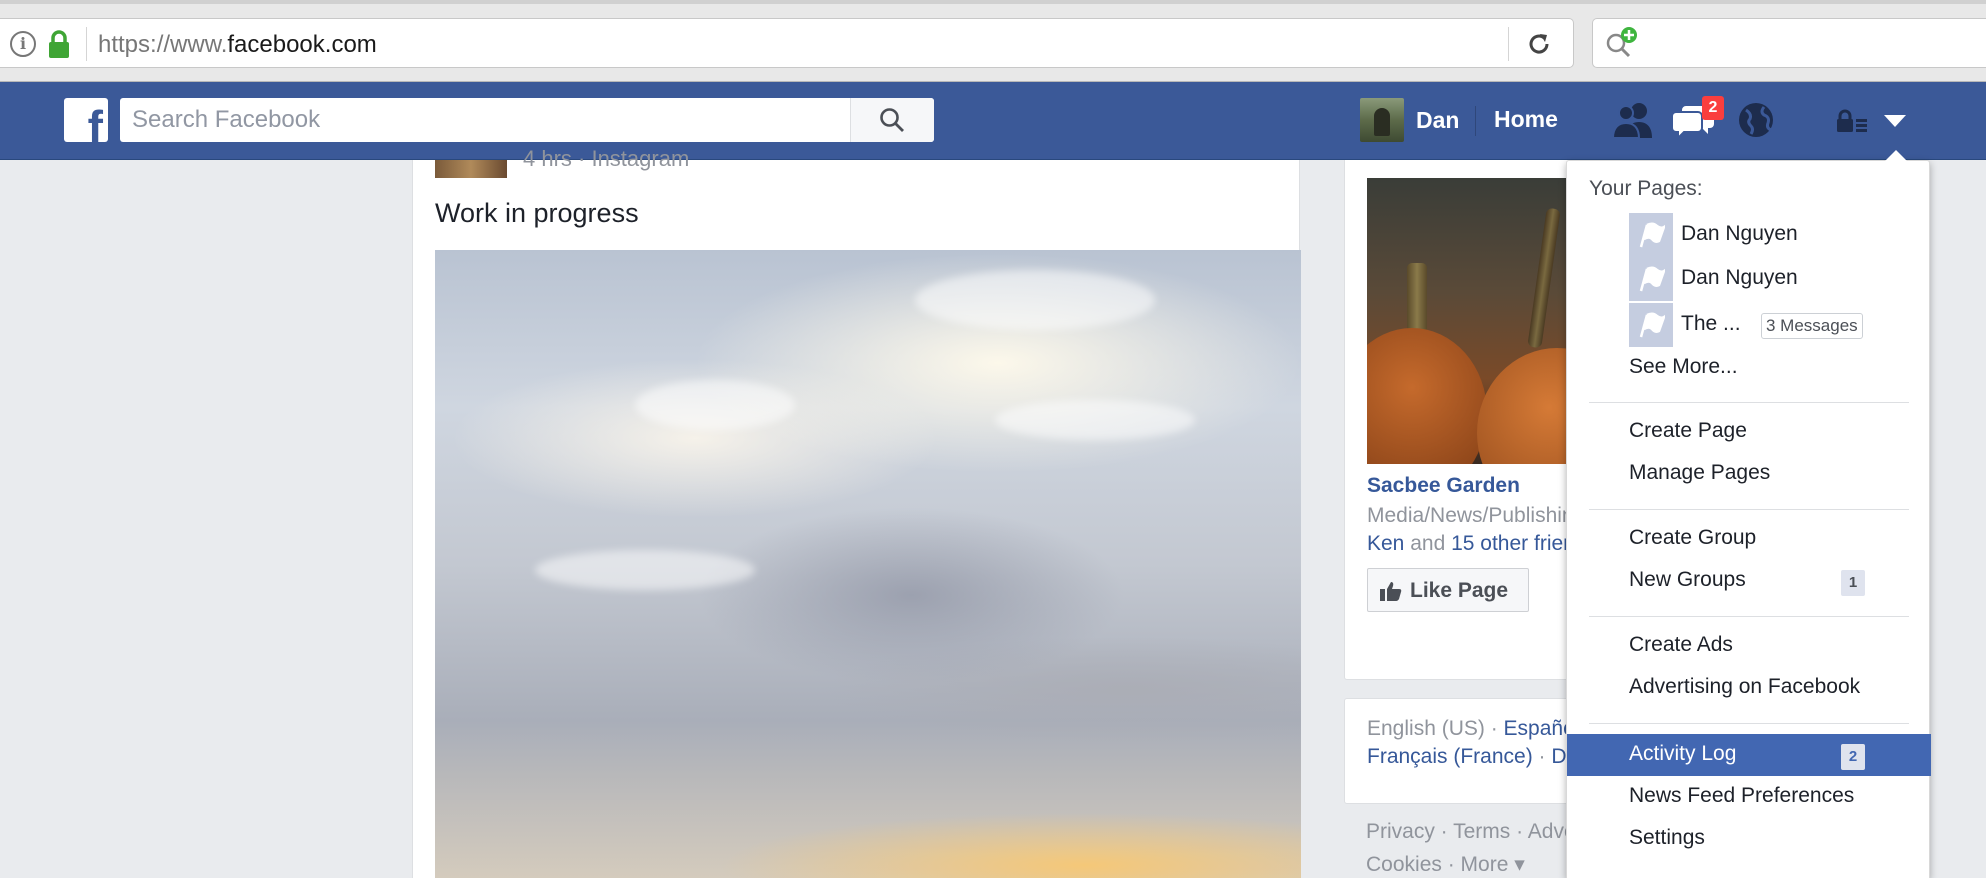  What do you see at coordinates (1713, 108) in the screenshot?
I see `messages-badge: 2` at bounding box center [1713, 108].